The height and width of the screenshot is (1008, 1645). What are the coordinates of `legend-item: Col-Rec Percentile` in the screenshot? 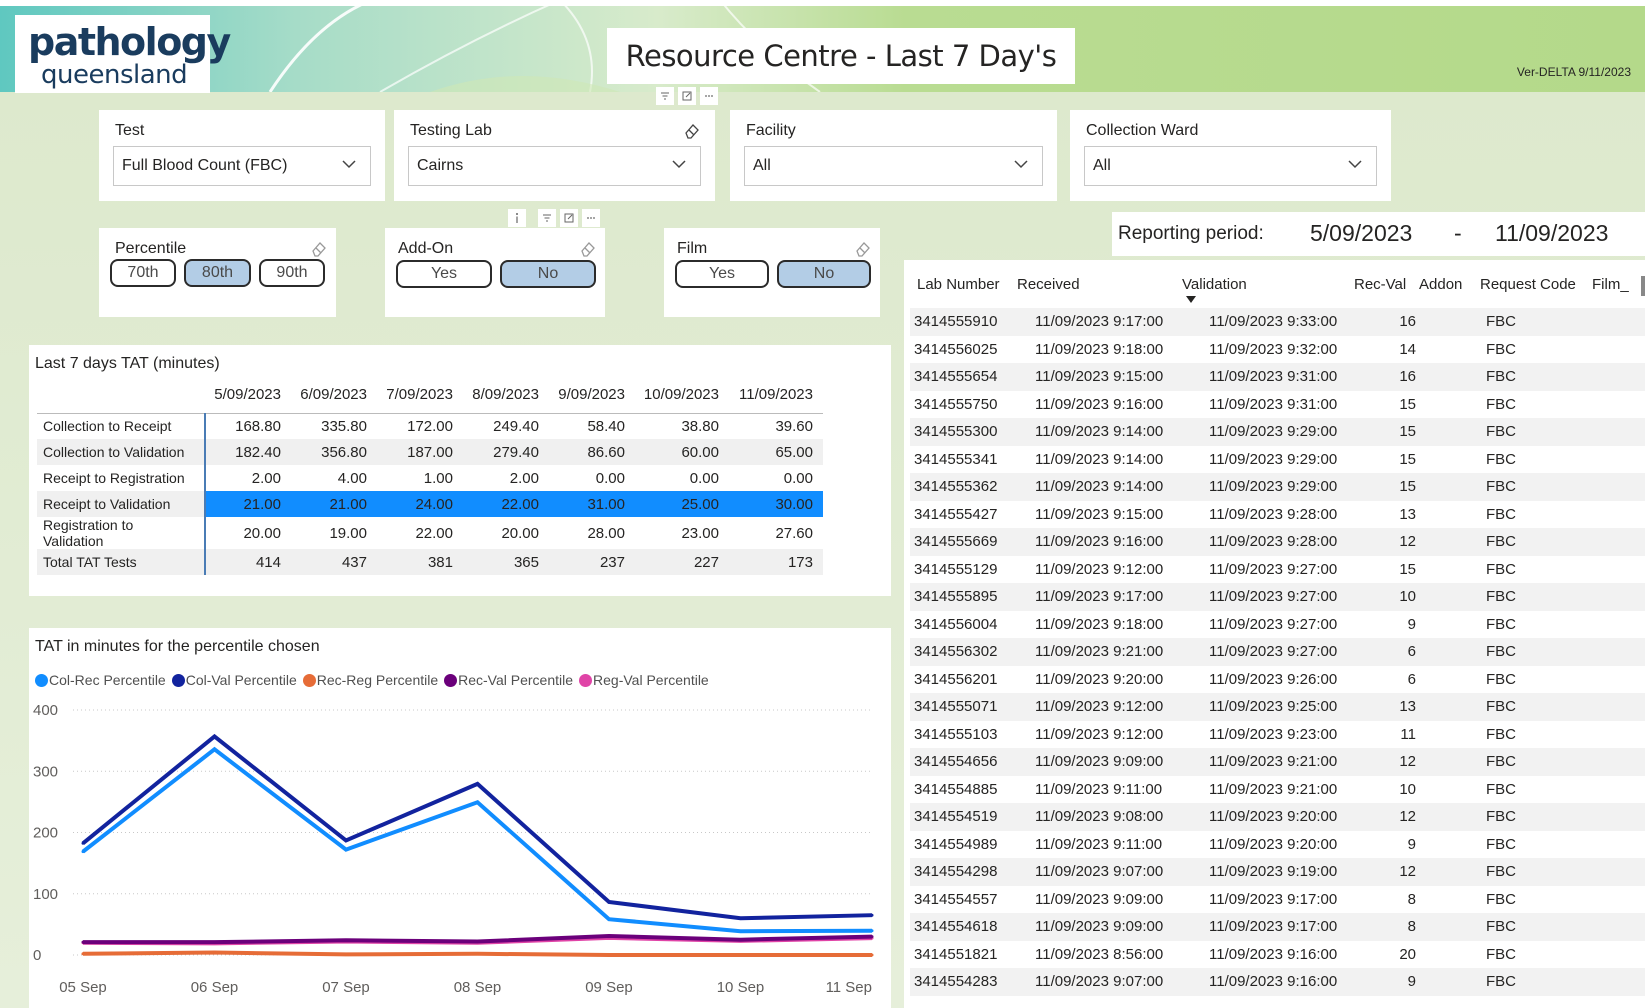 It's located at (100, 680).